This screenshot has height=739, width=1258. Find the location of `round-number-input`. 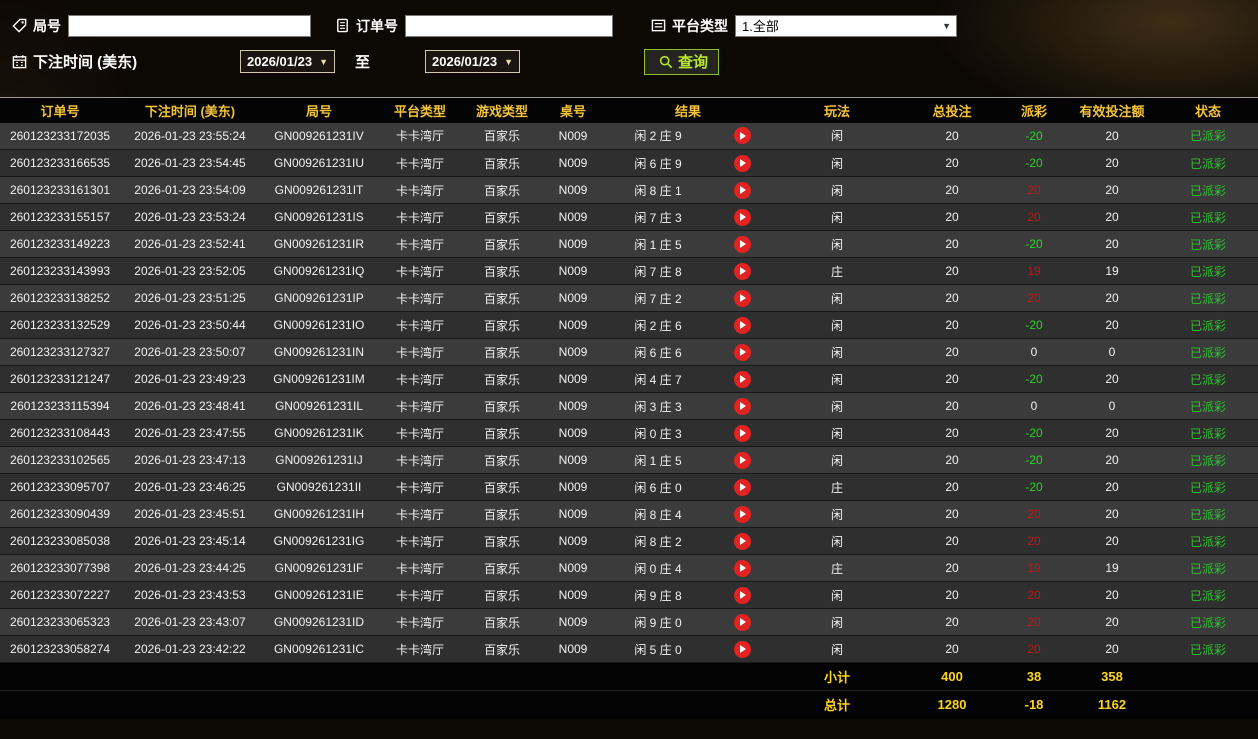

round-number-input is located at coordinates (189, 25).